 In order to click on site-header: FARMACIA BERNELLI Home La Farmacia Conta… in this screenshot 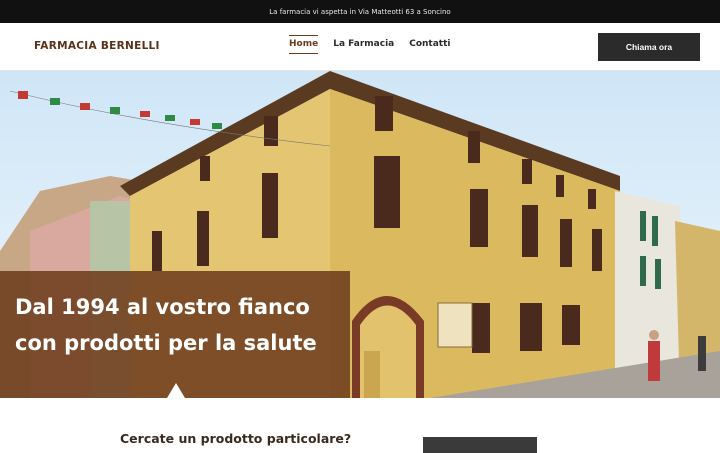, I will do `click(360, 47)`.